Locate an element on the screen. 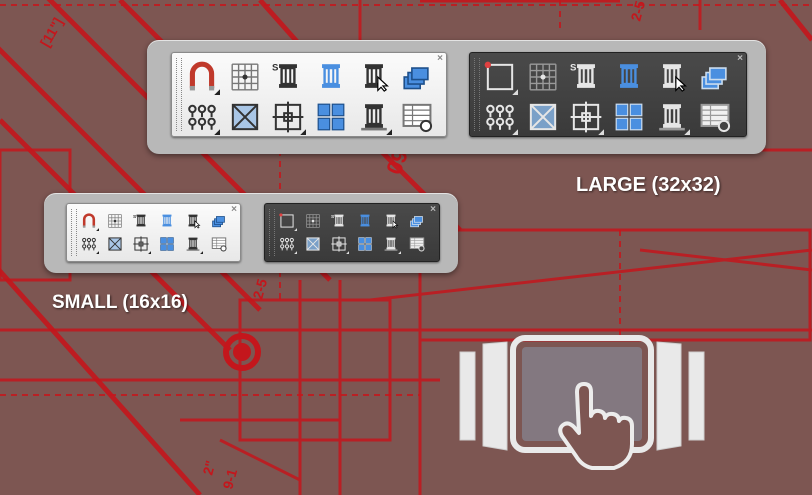  swipe-tablet-gesture-icon is located at coordinates (582, 402).